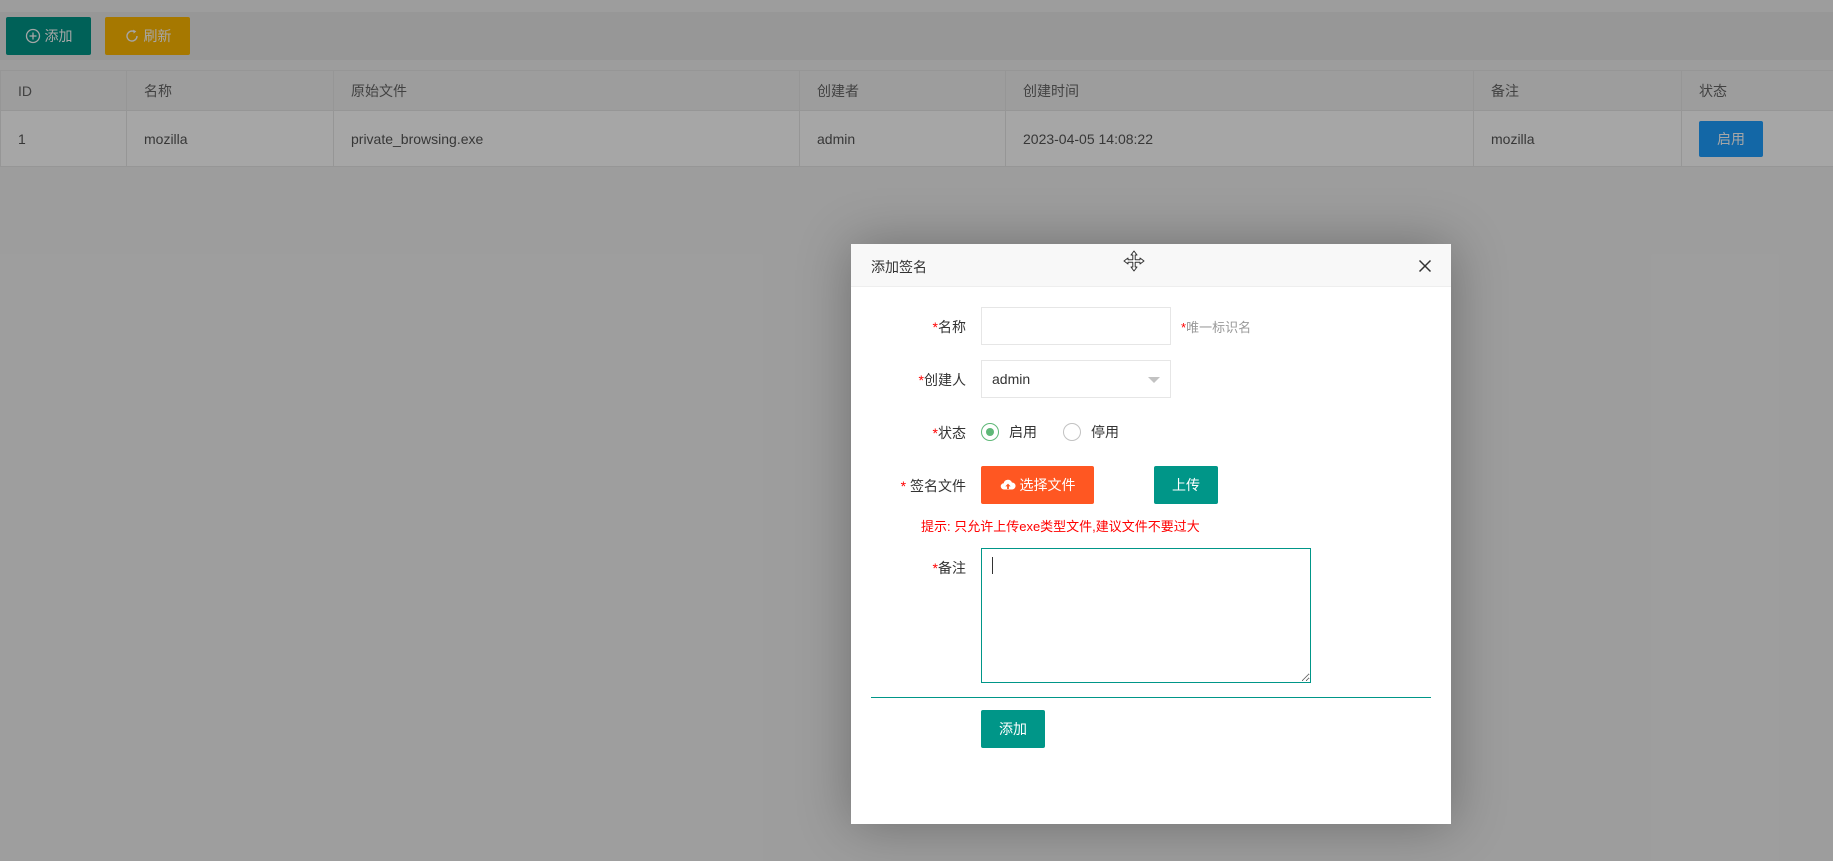 Image resolution: width=1833 pixels, height=861 pixels. What do you see at coordinates (938, 486) in the screenshot?
I see `file-label-text: 签名文件` at bounding box center [938, 486].